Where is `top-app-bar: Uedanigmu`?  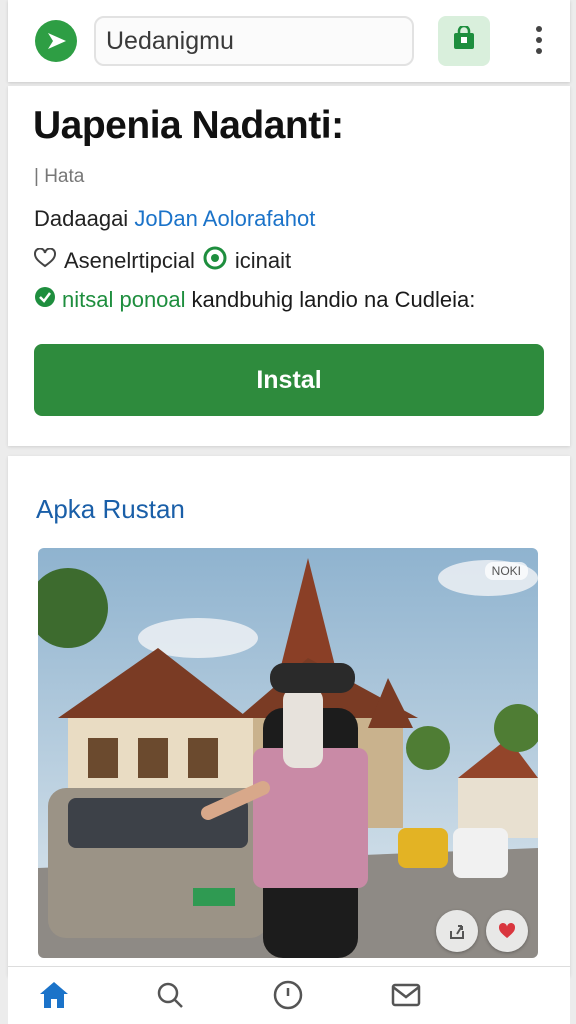 top-app-bar: Uedanigmu is located at coordinates (289, 41).